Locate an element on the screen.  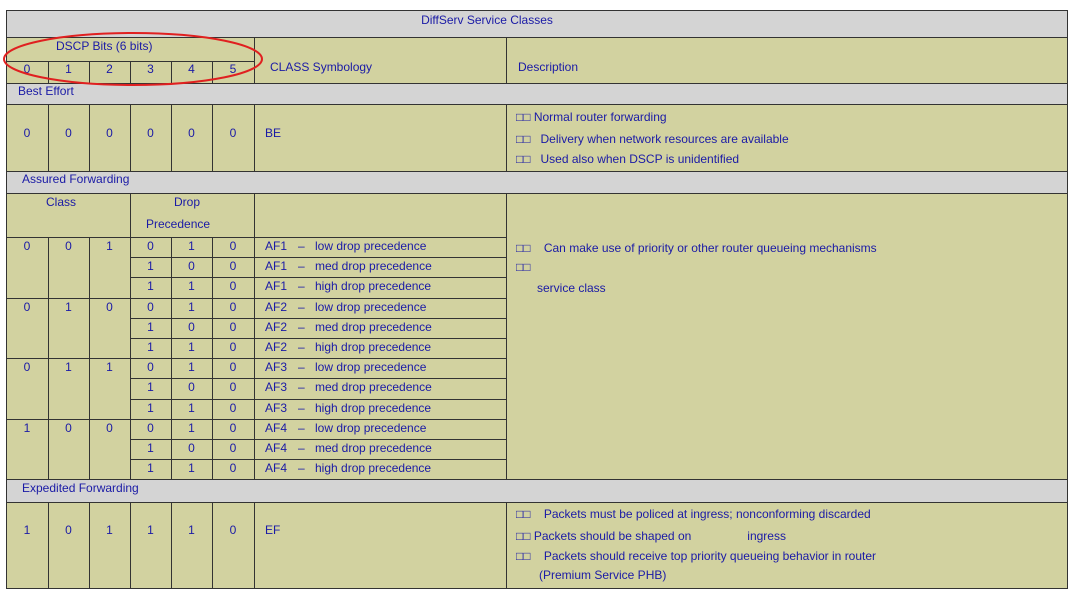
af-class-label: Class is located at coordinates (61, 202).